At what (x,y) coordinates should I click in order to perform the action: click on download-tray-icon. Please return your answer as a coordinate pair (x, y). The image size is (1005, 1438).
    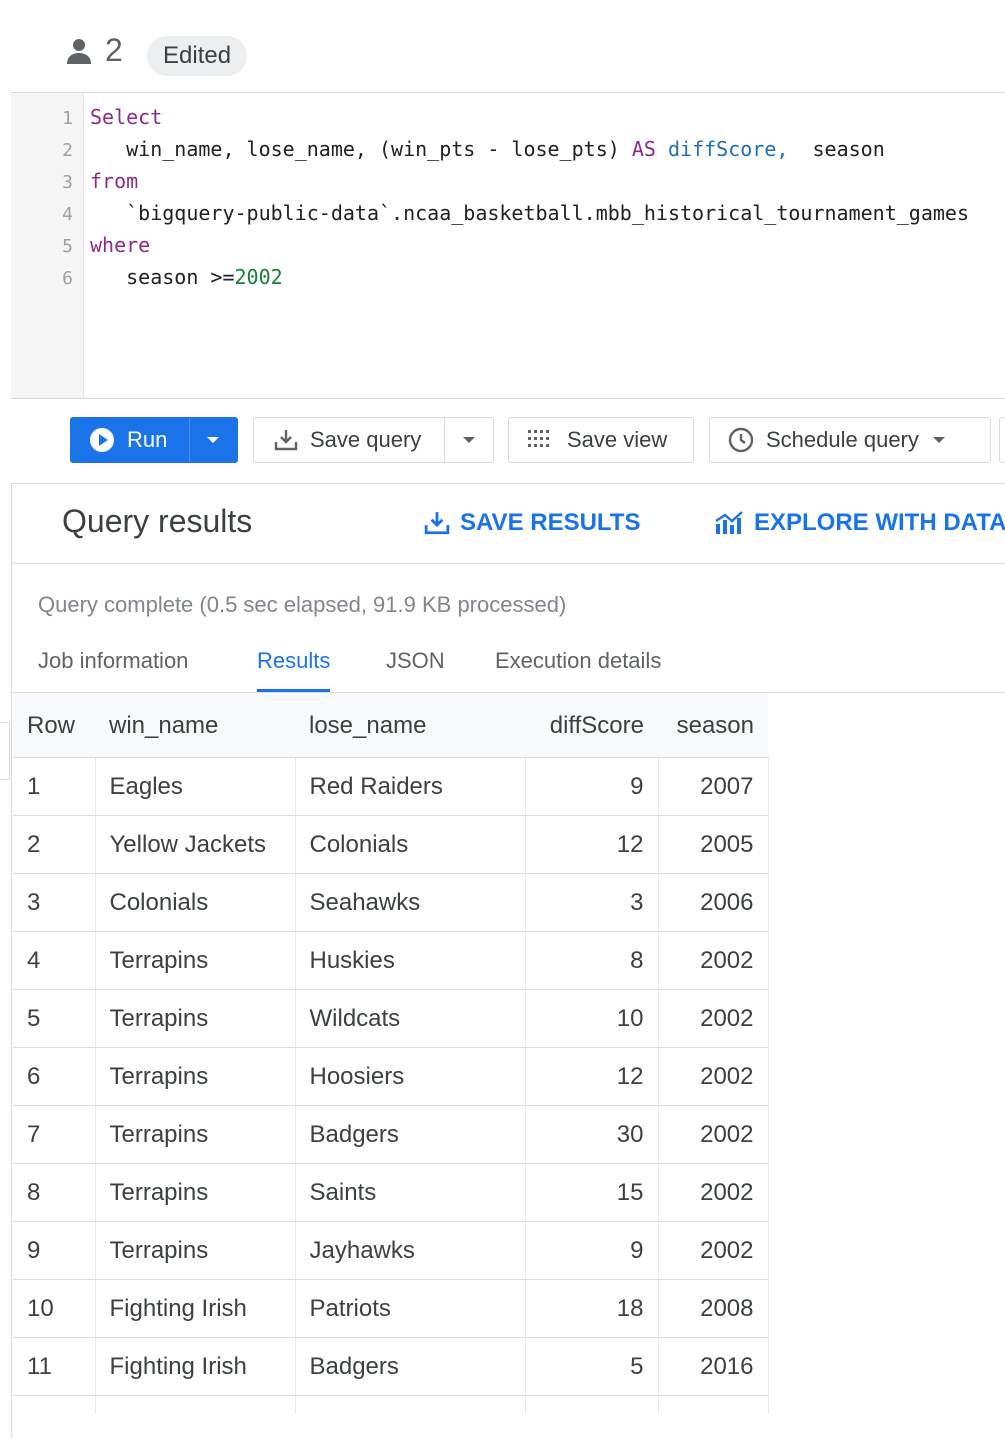
    Looking at the image, I should click on (437, 523).